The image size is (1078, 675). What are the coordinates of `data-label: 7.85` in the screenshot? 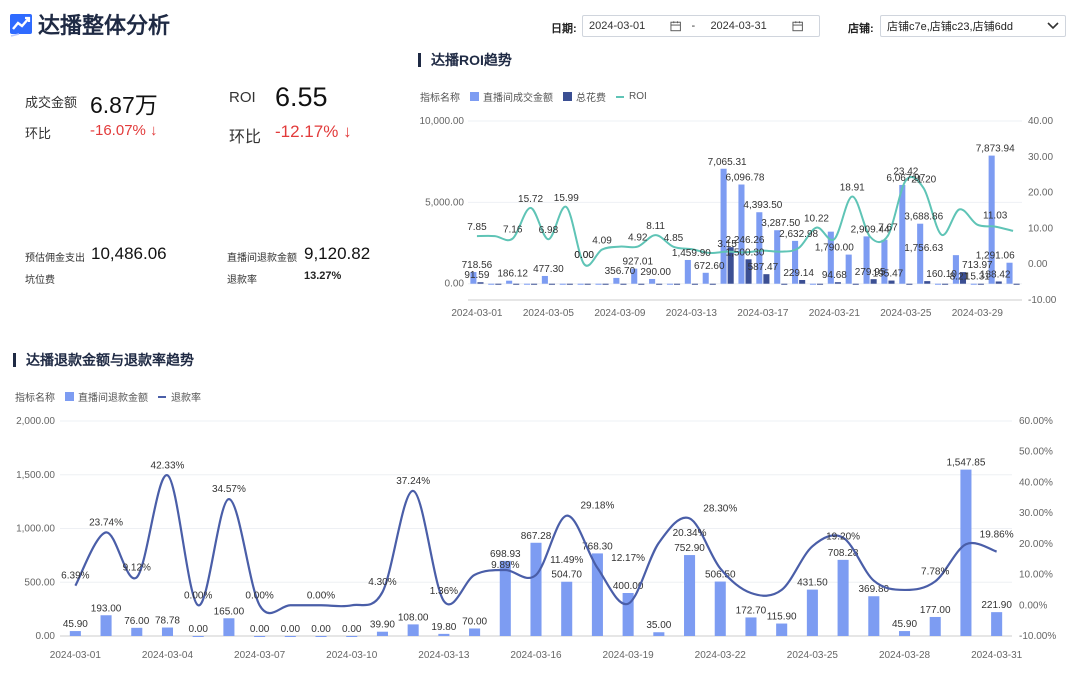 It's located at (477, 227).